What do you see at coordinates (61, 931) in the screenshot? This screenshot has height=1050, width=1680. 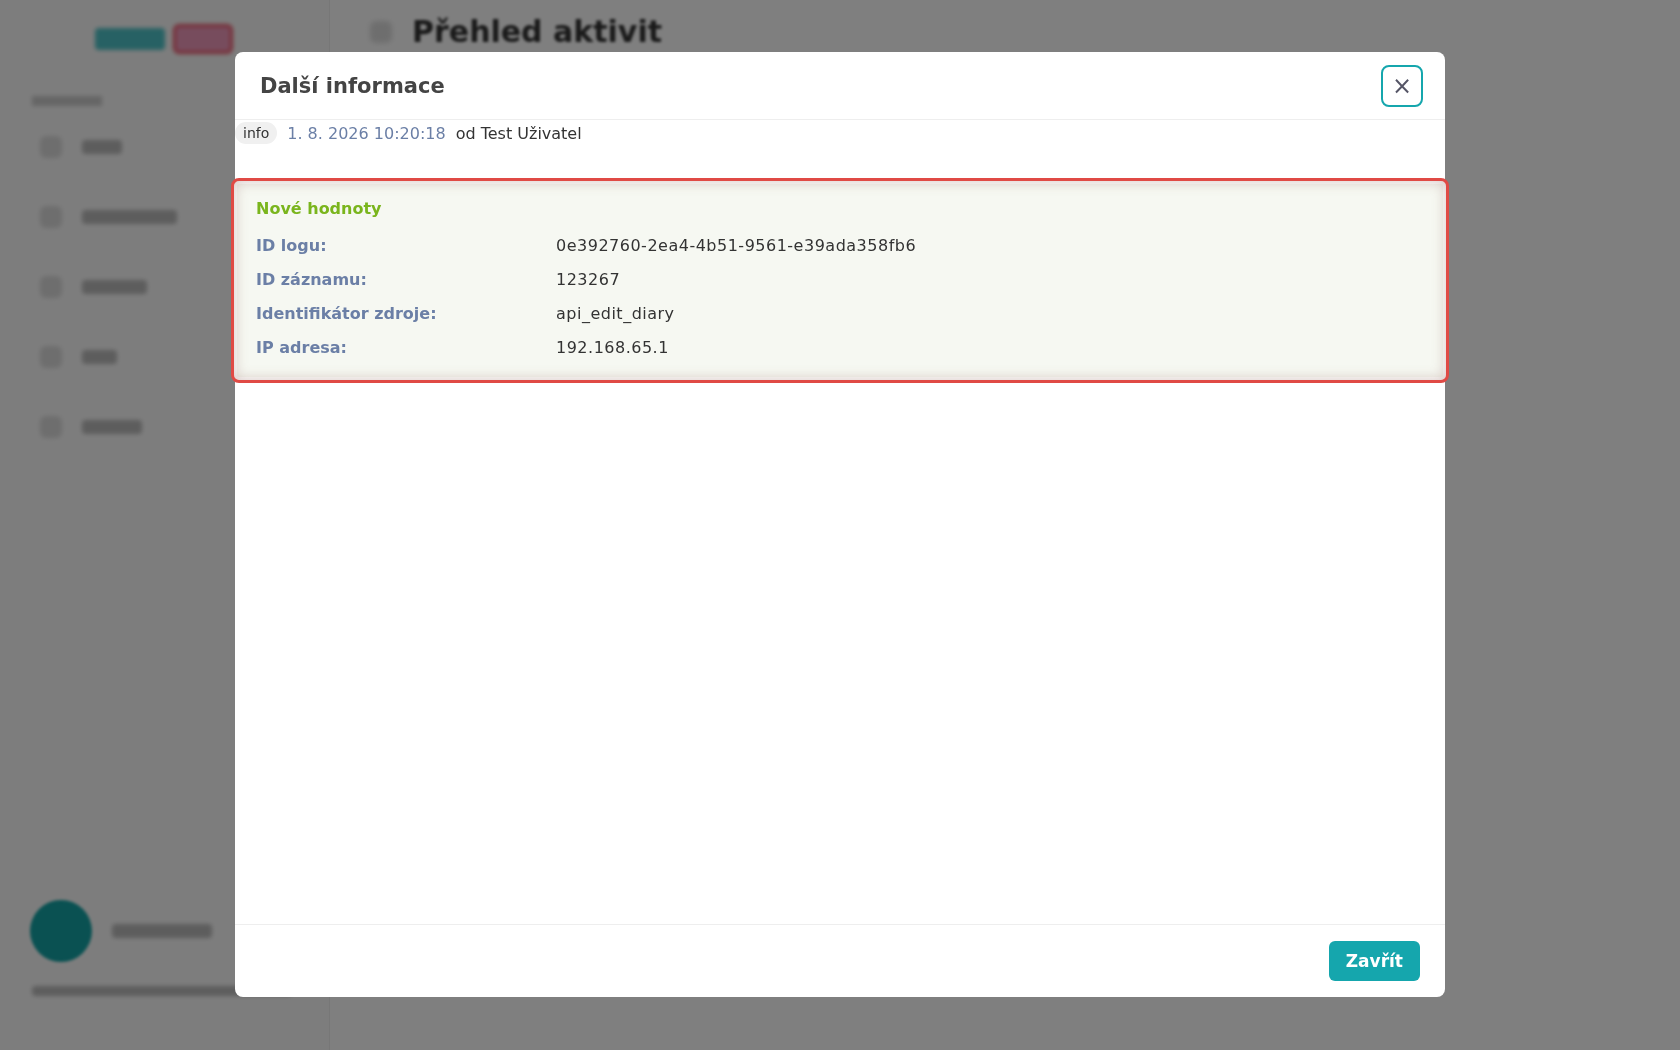 I see `avatar` at bounding box center [61, 931].